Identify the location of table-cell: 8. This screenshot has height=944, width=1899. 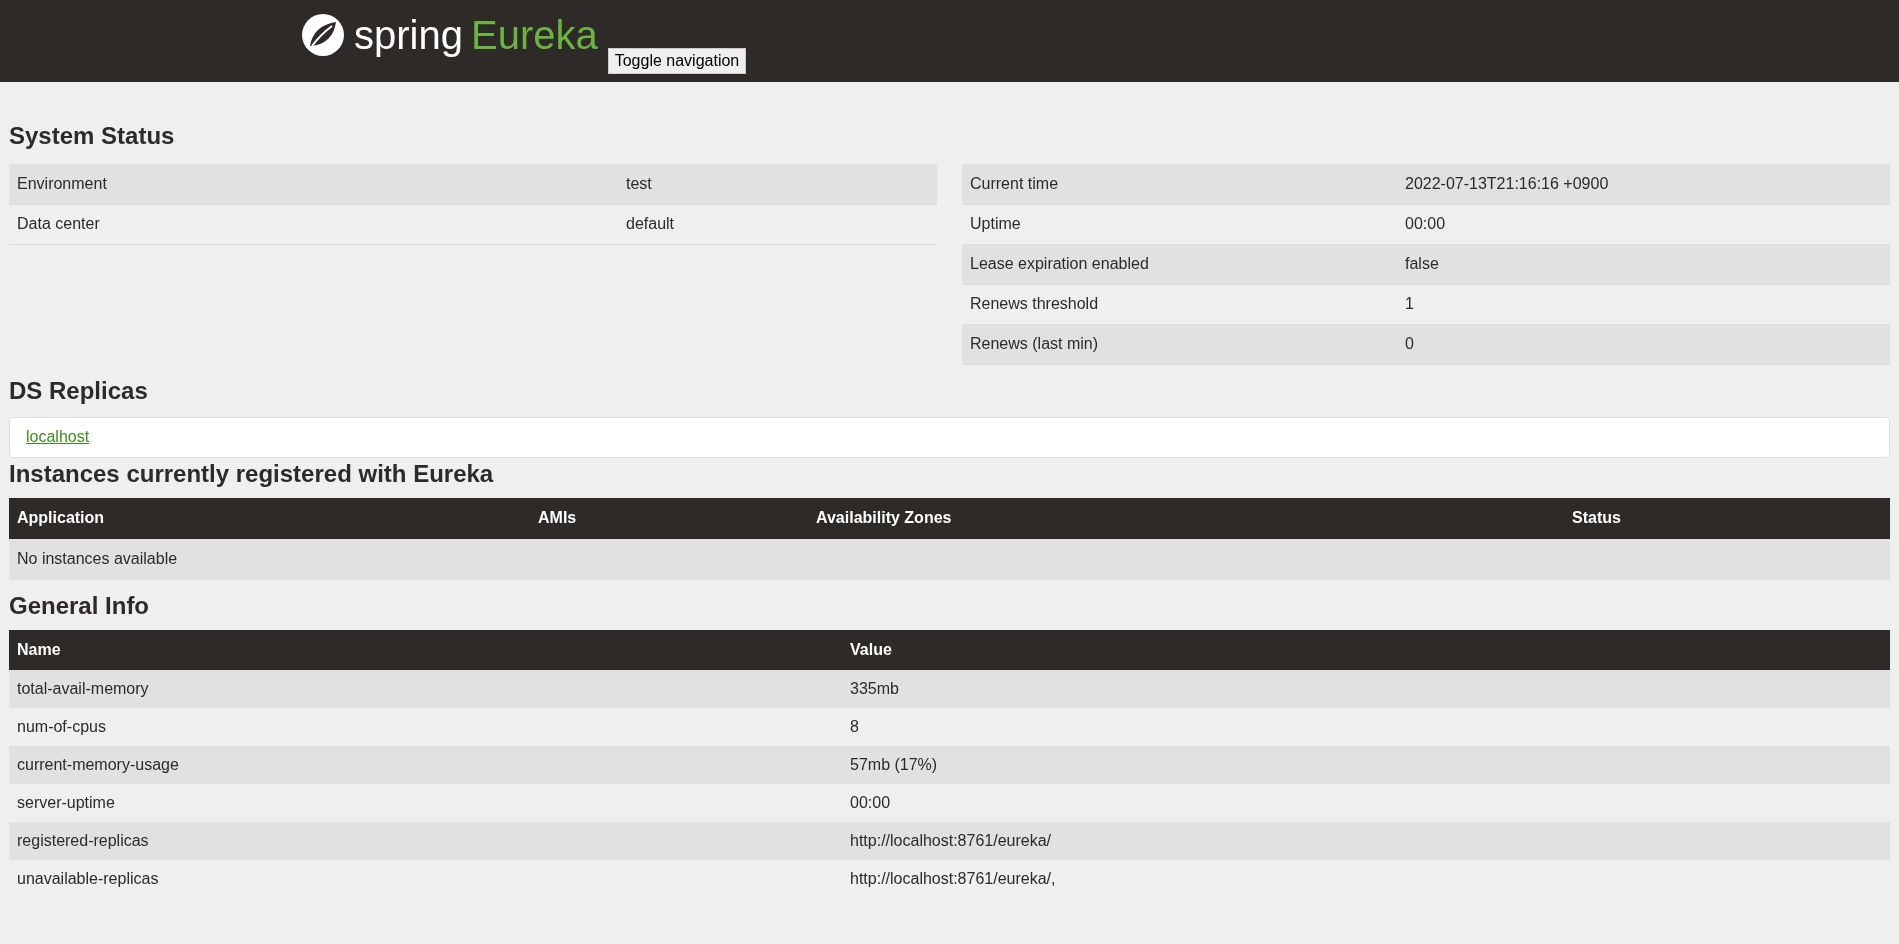
(1366, 726).